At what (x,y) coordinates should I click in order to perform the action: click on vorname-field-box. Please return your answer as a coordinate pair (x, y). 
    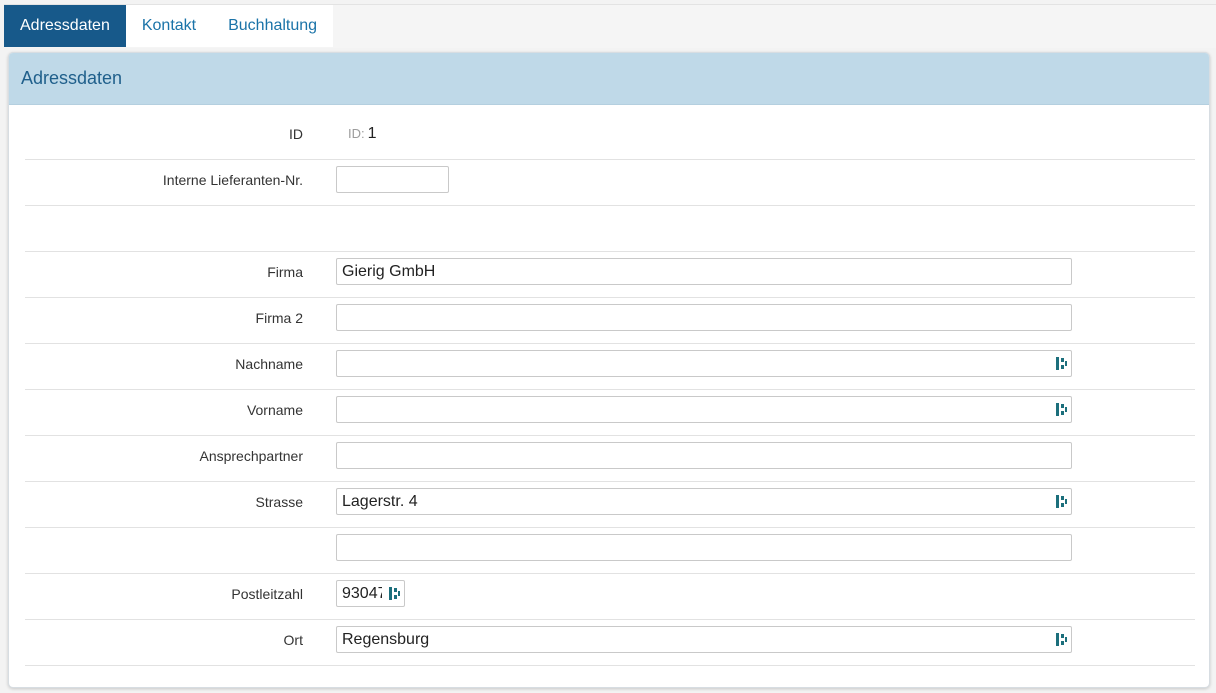
    Looking at the image, I should click on (704, 409).